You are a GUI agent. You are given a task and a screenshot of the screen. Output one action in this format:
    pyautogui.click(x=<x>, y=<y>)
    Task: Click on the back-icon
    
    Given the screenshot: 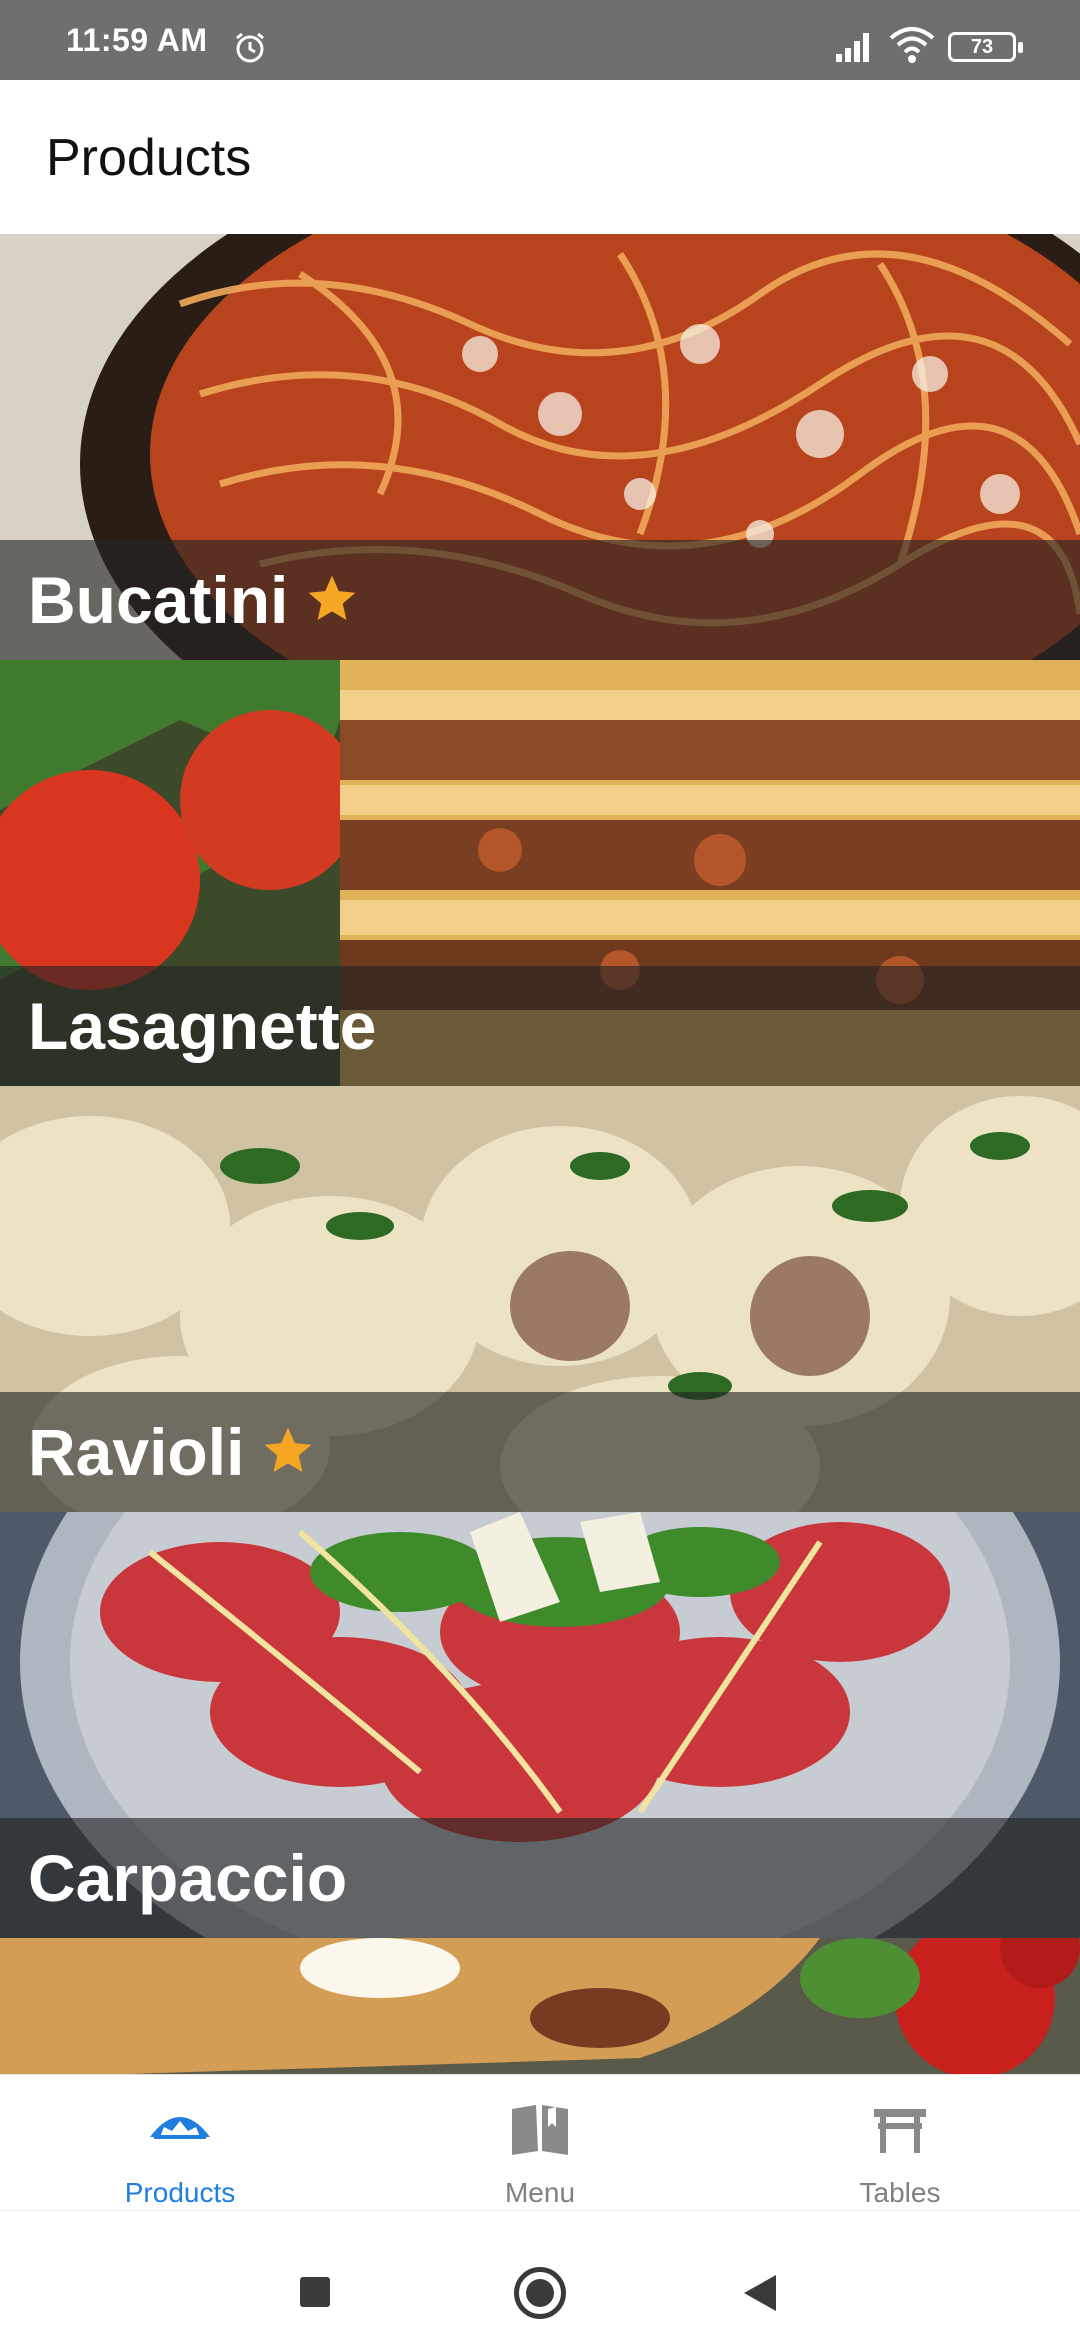 What is the action you would take?
    pyautogui.click(x=760, y=2293)
    